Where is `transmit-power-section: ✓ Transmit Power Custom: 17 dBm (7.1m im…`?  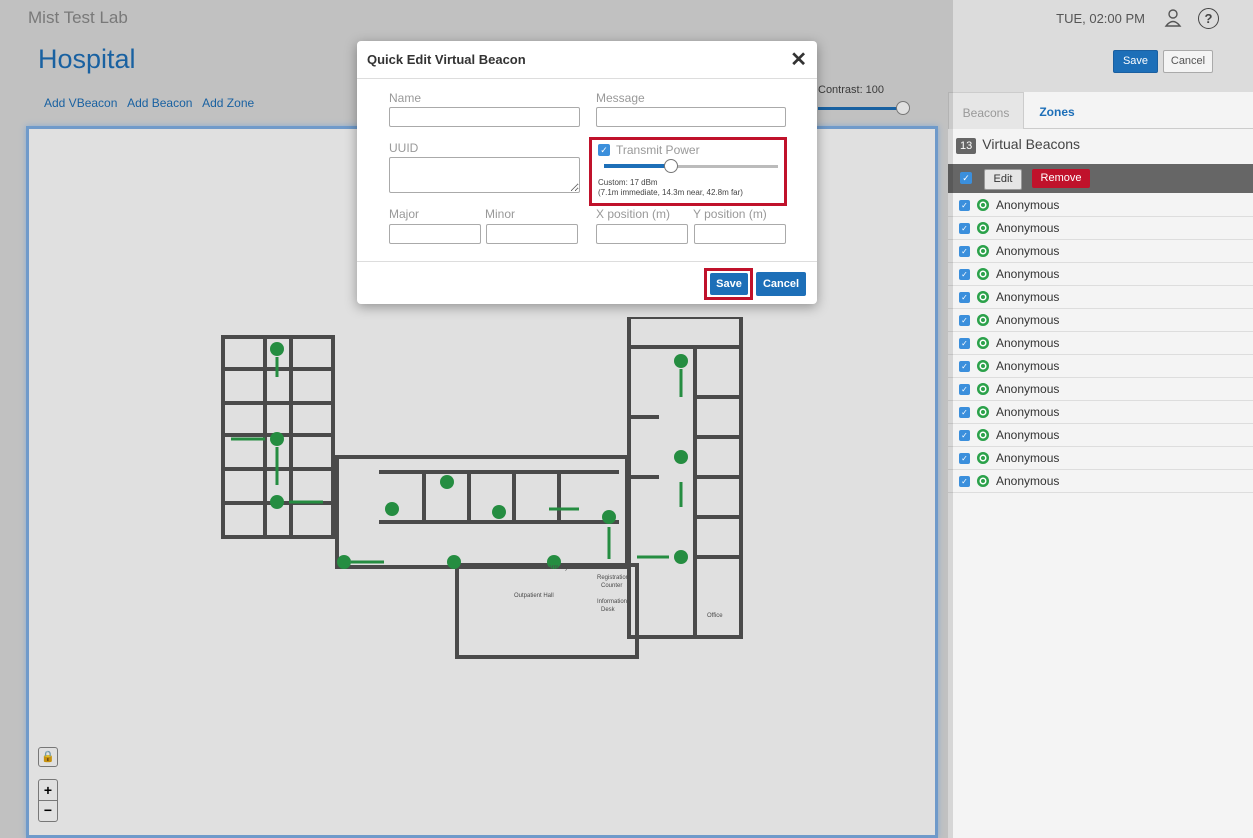 transmit-power-section: ✓ Transmit Power Custom: 17 dBm (7.1m im… is located at coordinates (688, 171).